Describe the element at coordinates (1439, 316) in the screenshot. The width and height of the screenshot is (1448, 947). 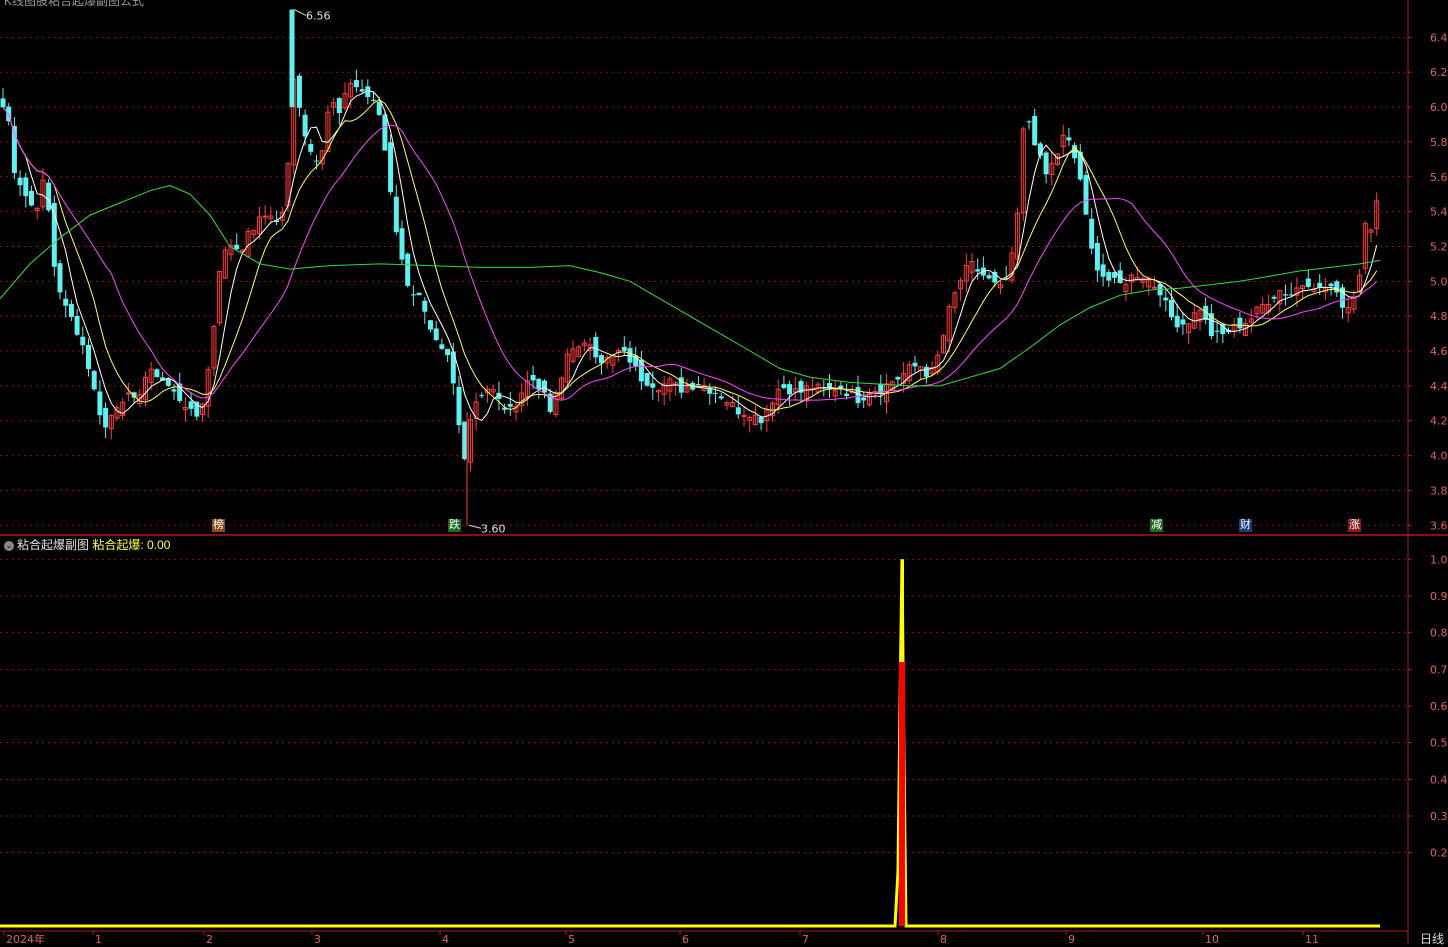
I see `y-tick-label: 4.80` at that location.